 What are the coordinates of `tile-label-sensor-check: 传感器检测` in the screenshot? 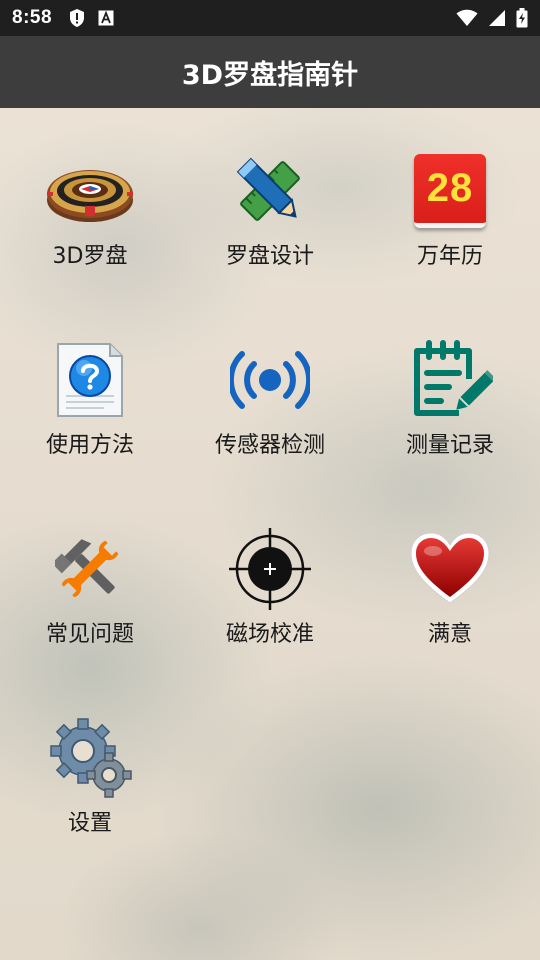 It's located at (269, 445).